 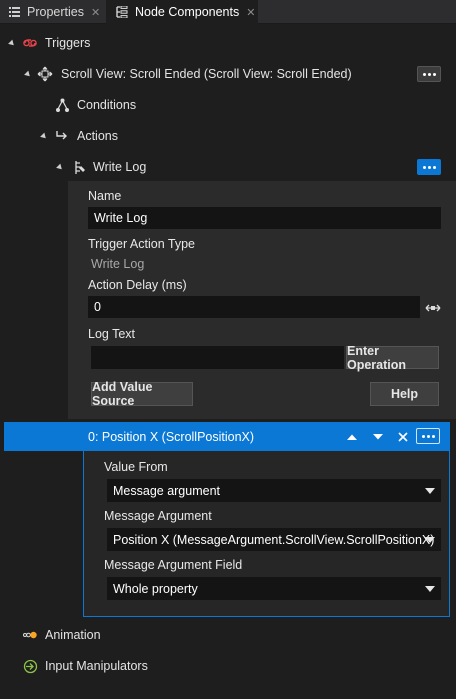 What do you see at coordinates (137, 285) in the screenshot?
I see `action-delay-label: Action Delay (ms)` at bounding box center [137, 285].